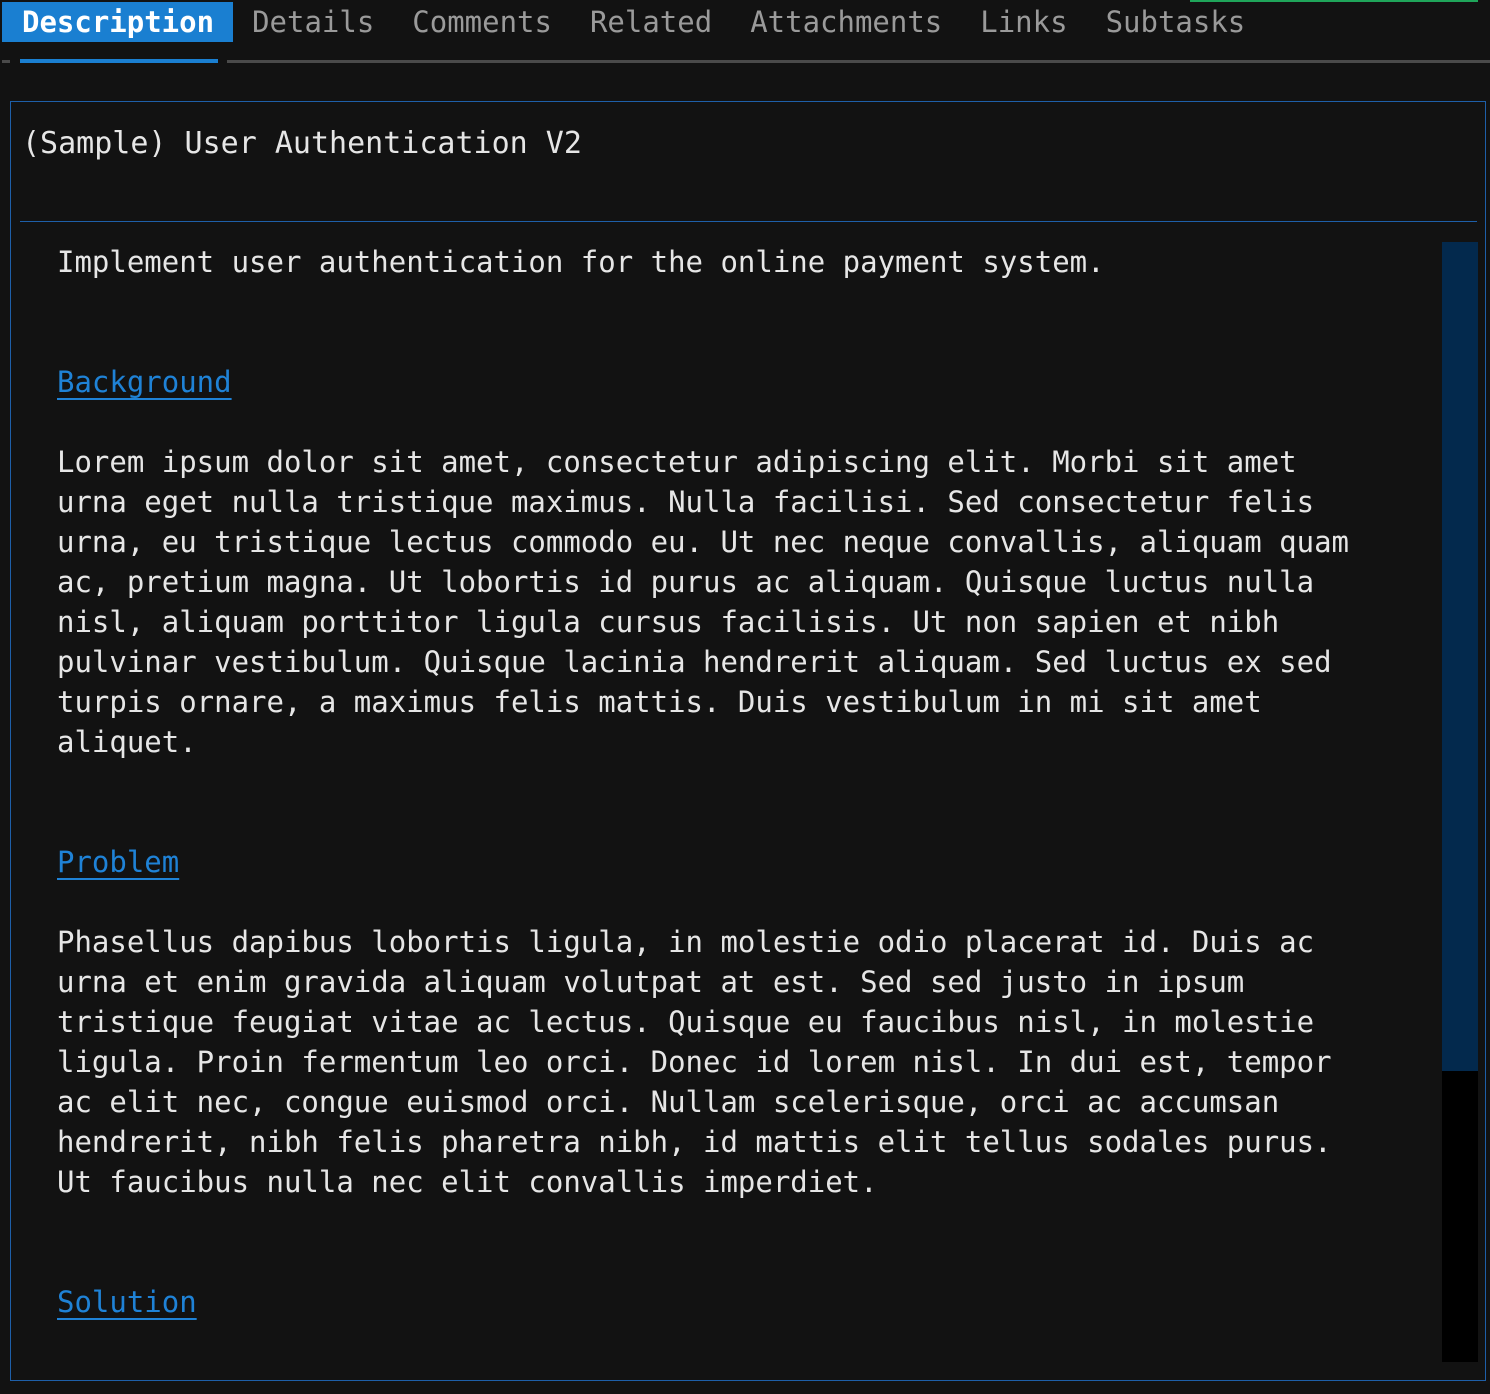 This screenshot has height=1394, width=1490. Describe the element at coordinates (482, 22) in the screenshot. I see `tab-comments: Comments` at that location.